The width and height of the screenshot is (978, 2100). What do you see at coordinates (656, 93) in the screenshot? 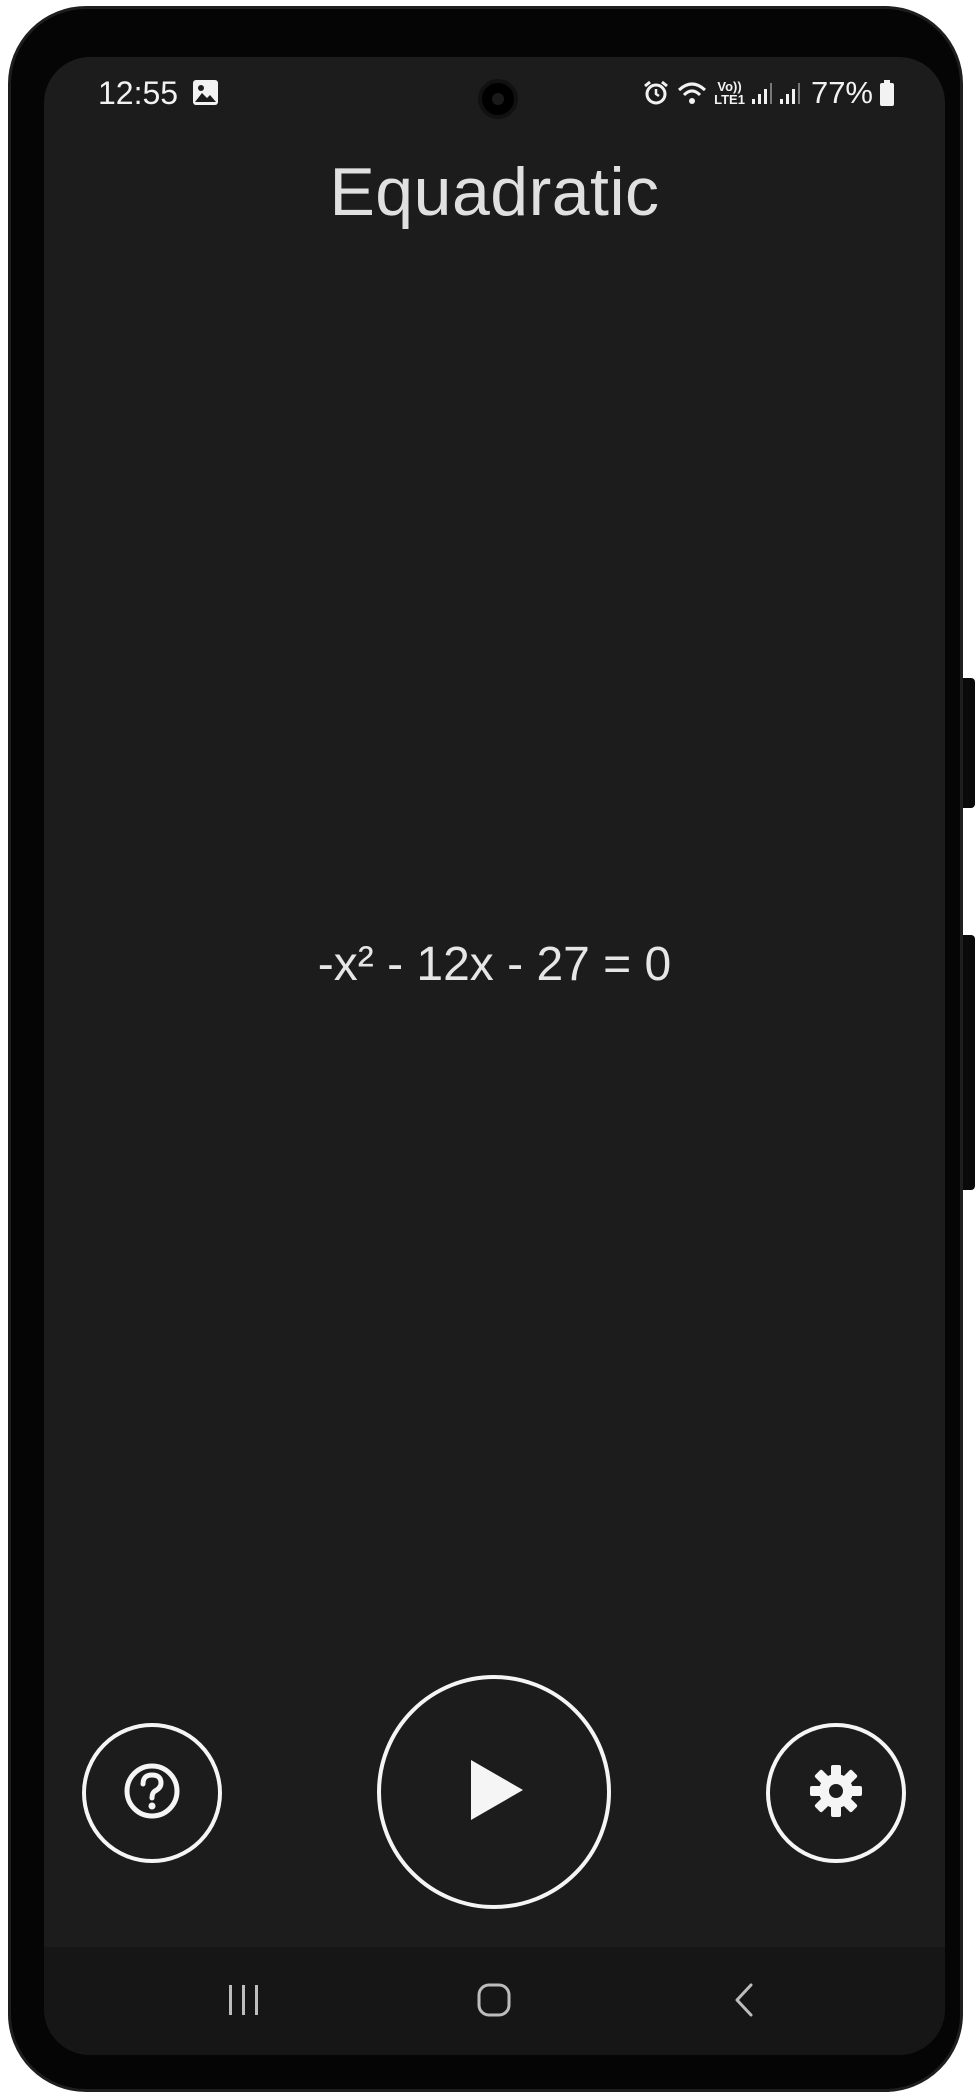
I see `alarm-icon` at bounding box center [656, 93].